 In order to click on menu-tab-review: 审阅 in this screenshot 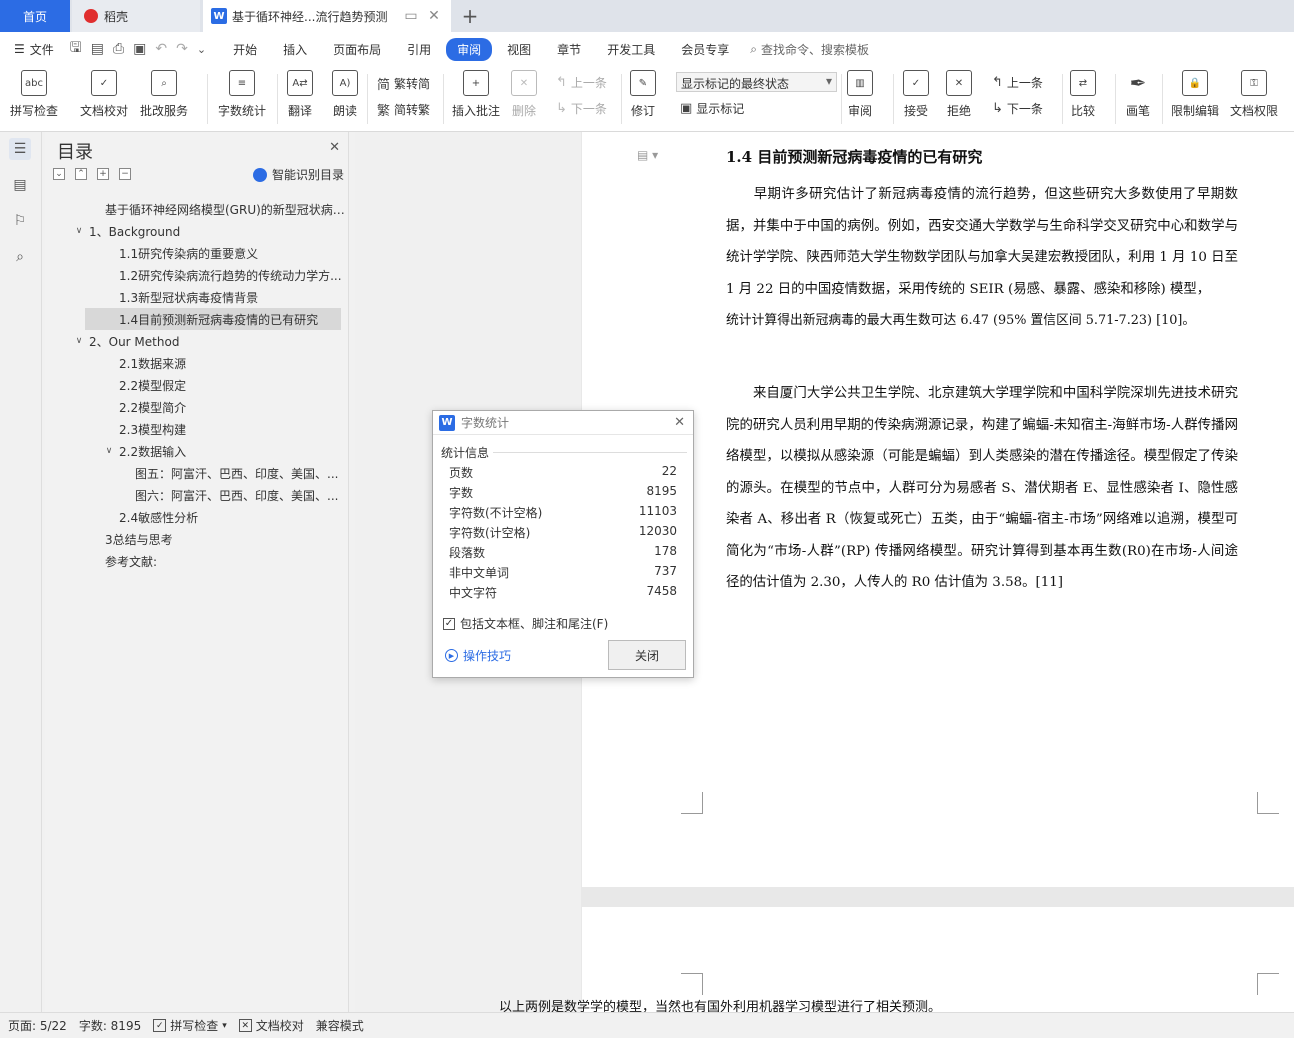, I will do `click(469, 49)`.